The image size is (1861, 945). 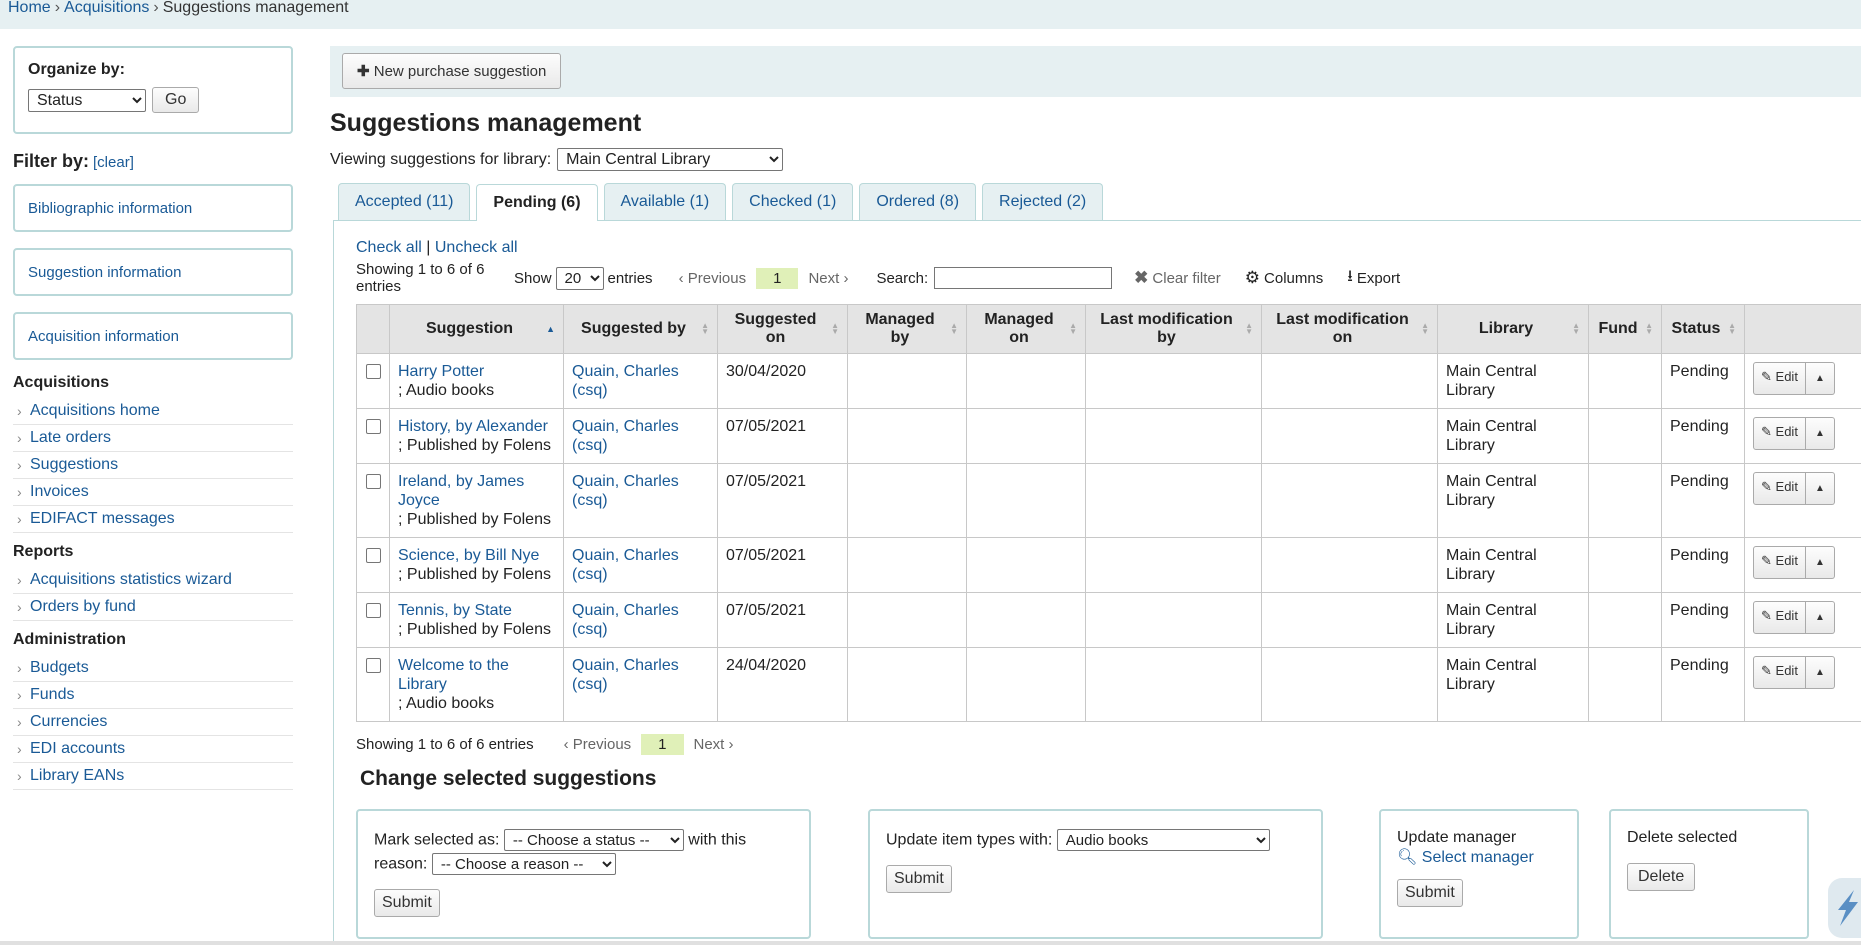 What do you see at coordinates (1163, 840) in the screenshot?
I see `itemtype-select: Audio books` at bounding box center [1163, 840].